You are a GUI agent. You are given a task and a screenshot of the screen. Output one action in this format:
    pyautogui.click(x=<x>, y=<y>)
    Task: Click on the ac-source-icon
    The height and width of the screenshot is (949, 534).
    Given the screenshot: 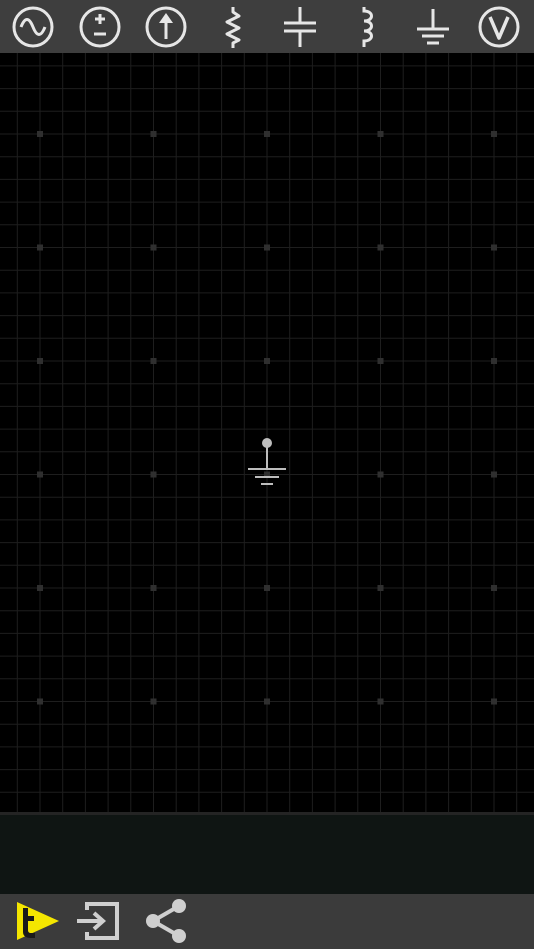 What is the action you would take?
    pyautogui.click(x=33, y=26)
    